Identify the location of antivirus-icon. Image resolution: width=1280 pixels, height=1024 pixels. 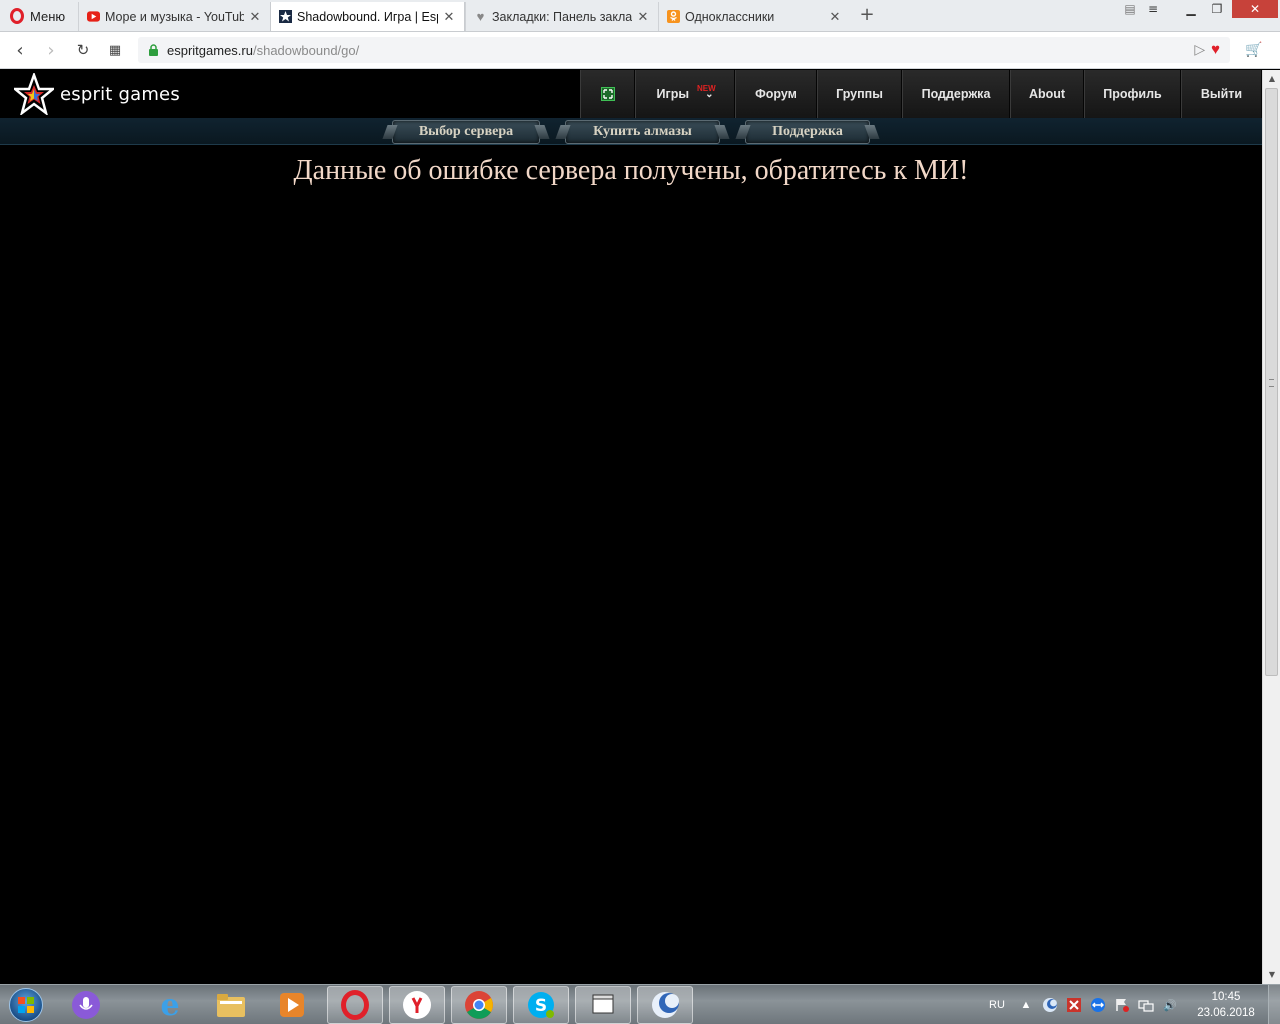
(1074, 1005).